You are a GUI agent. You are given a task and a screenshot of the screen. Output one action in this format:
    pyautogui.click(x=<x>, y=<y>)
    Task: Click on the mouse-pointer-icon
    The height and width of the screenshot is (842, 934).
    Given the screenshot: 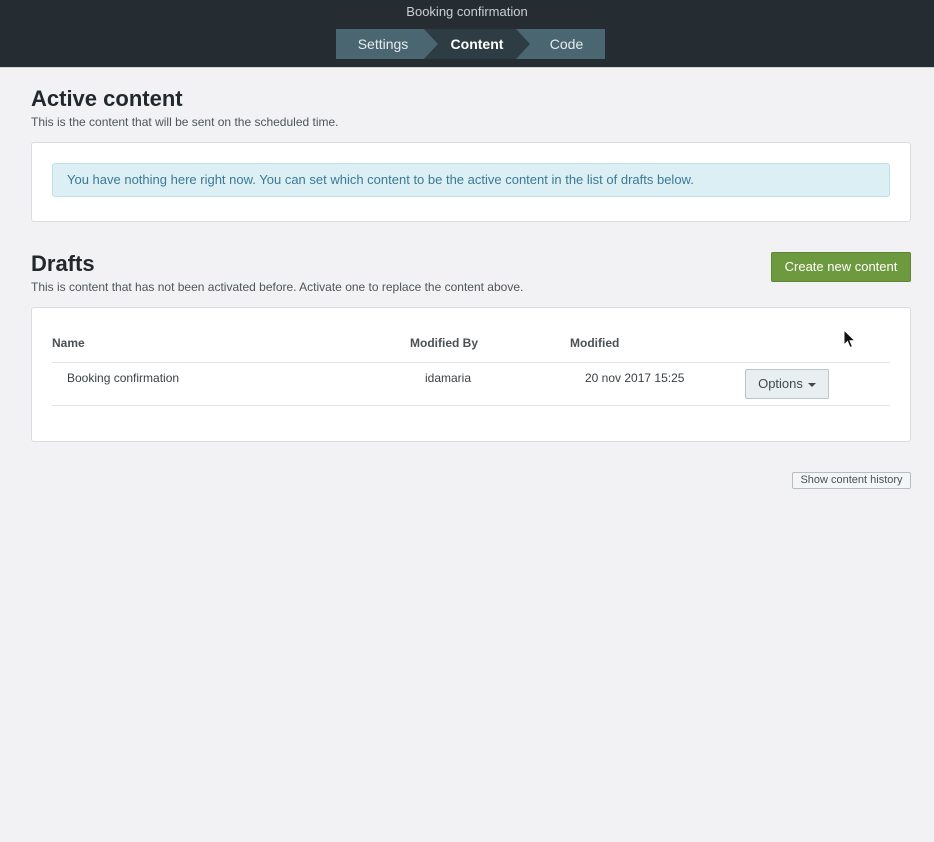 What is the action you would take?
    pyautogui.click(x=850, y=339)
    